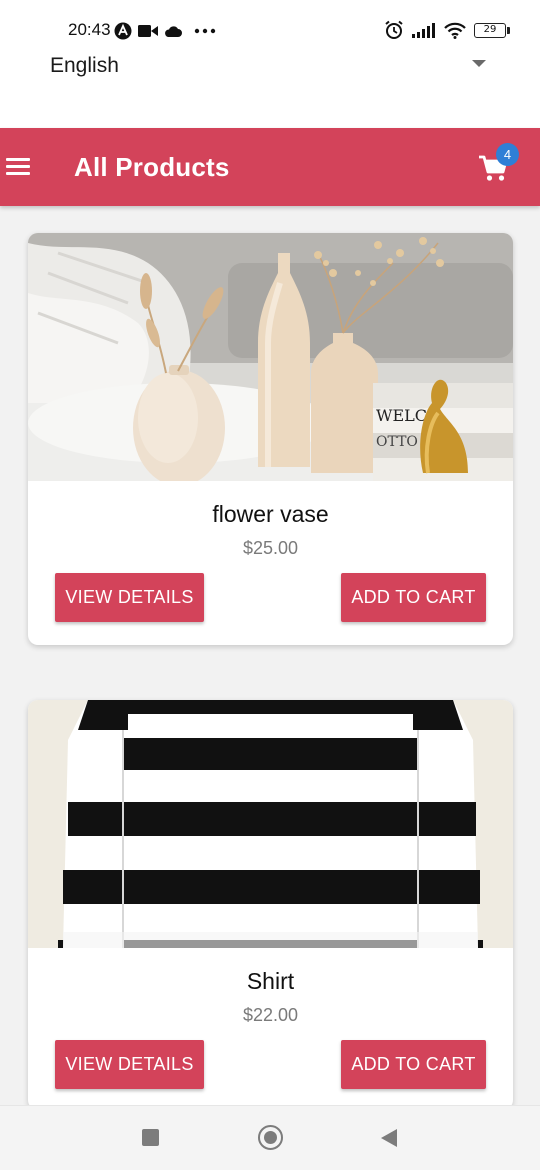 The width and height of the screenshot is (540, 1170). I want to click on status-icons-left, so click(165, 31).